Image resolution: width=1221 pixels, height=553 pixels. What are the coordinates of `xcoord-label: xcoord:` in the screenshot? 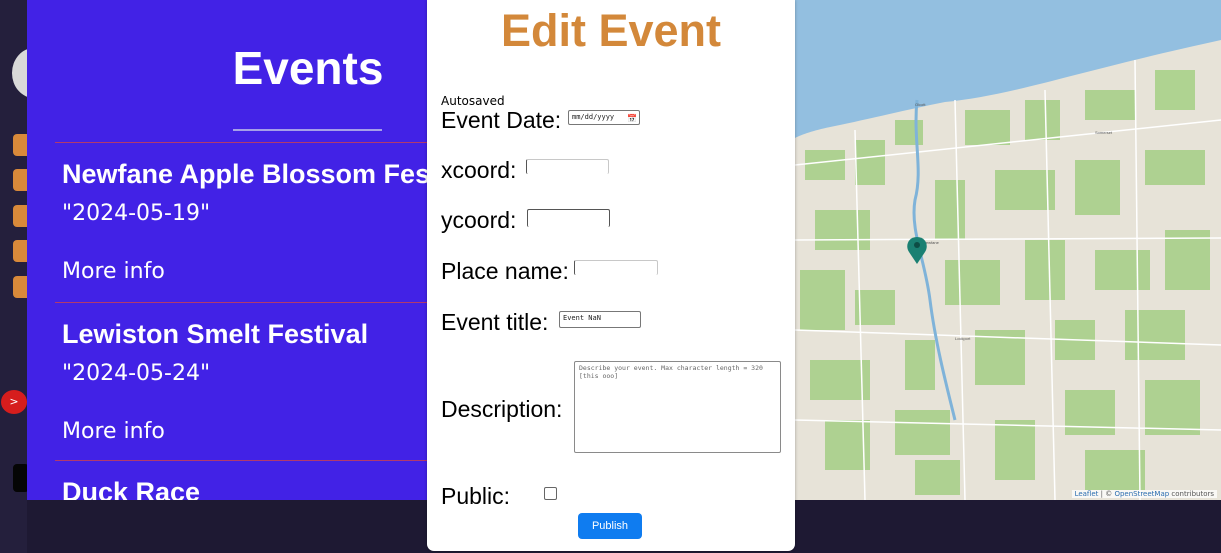 It's located at (479, 170).